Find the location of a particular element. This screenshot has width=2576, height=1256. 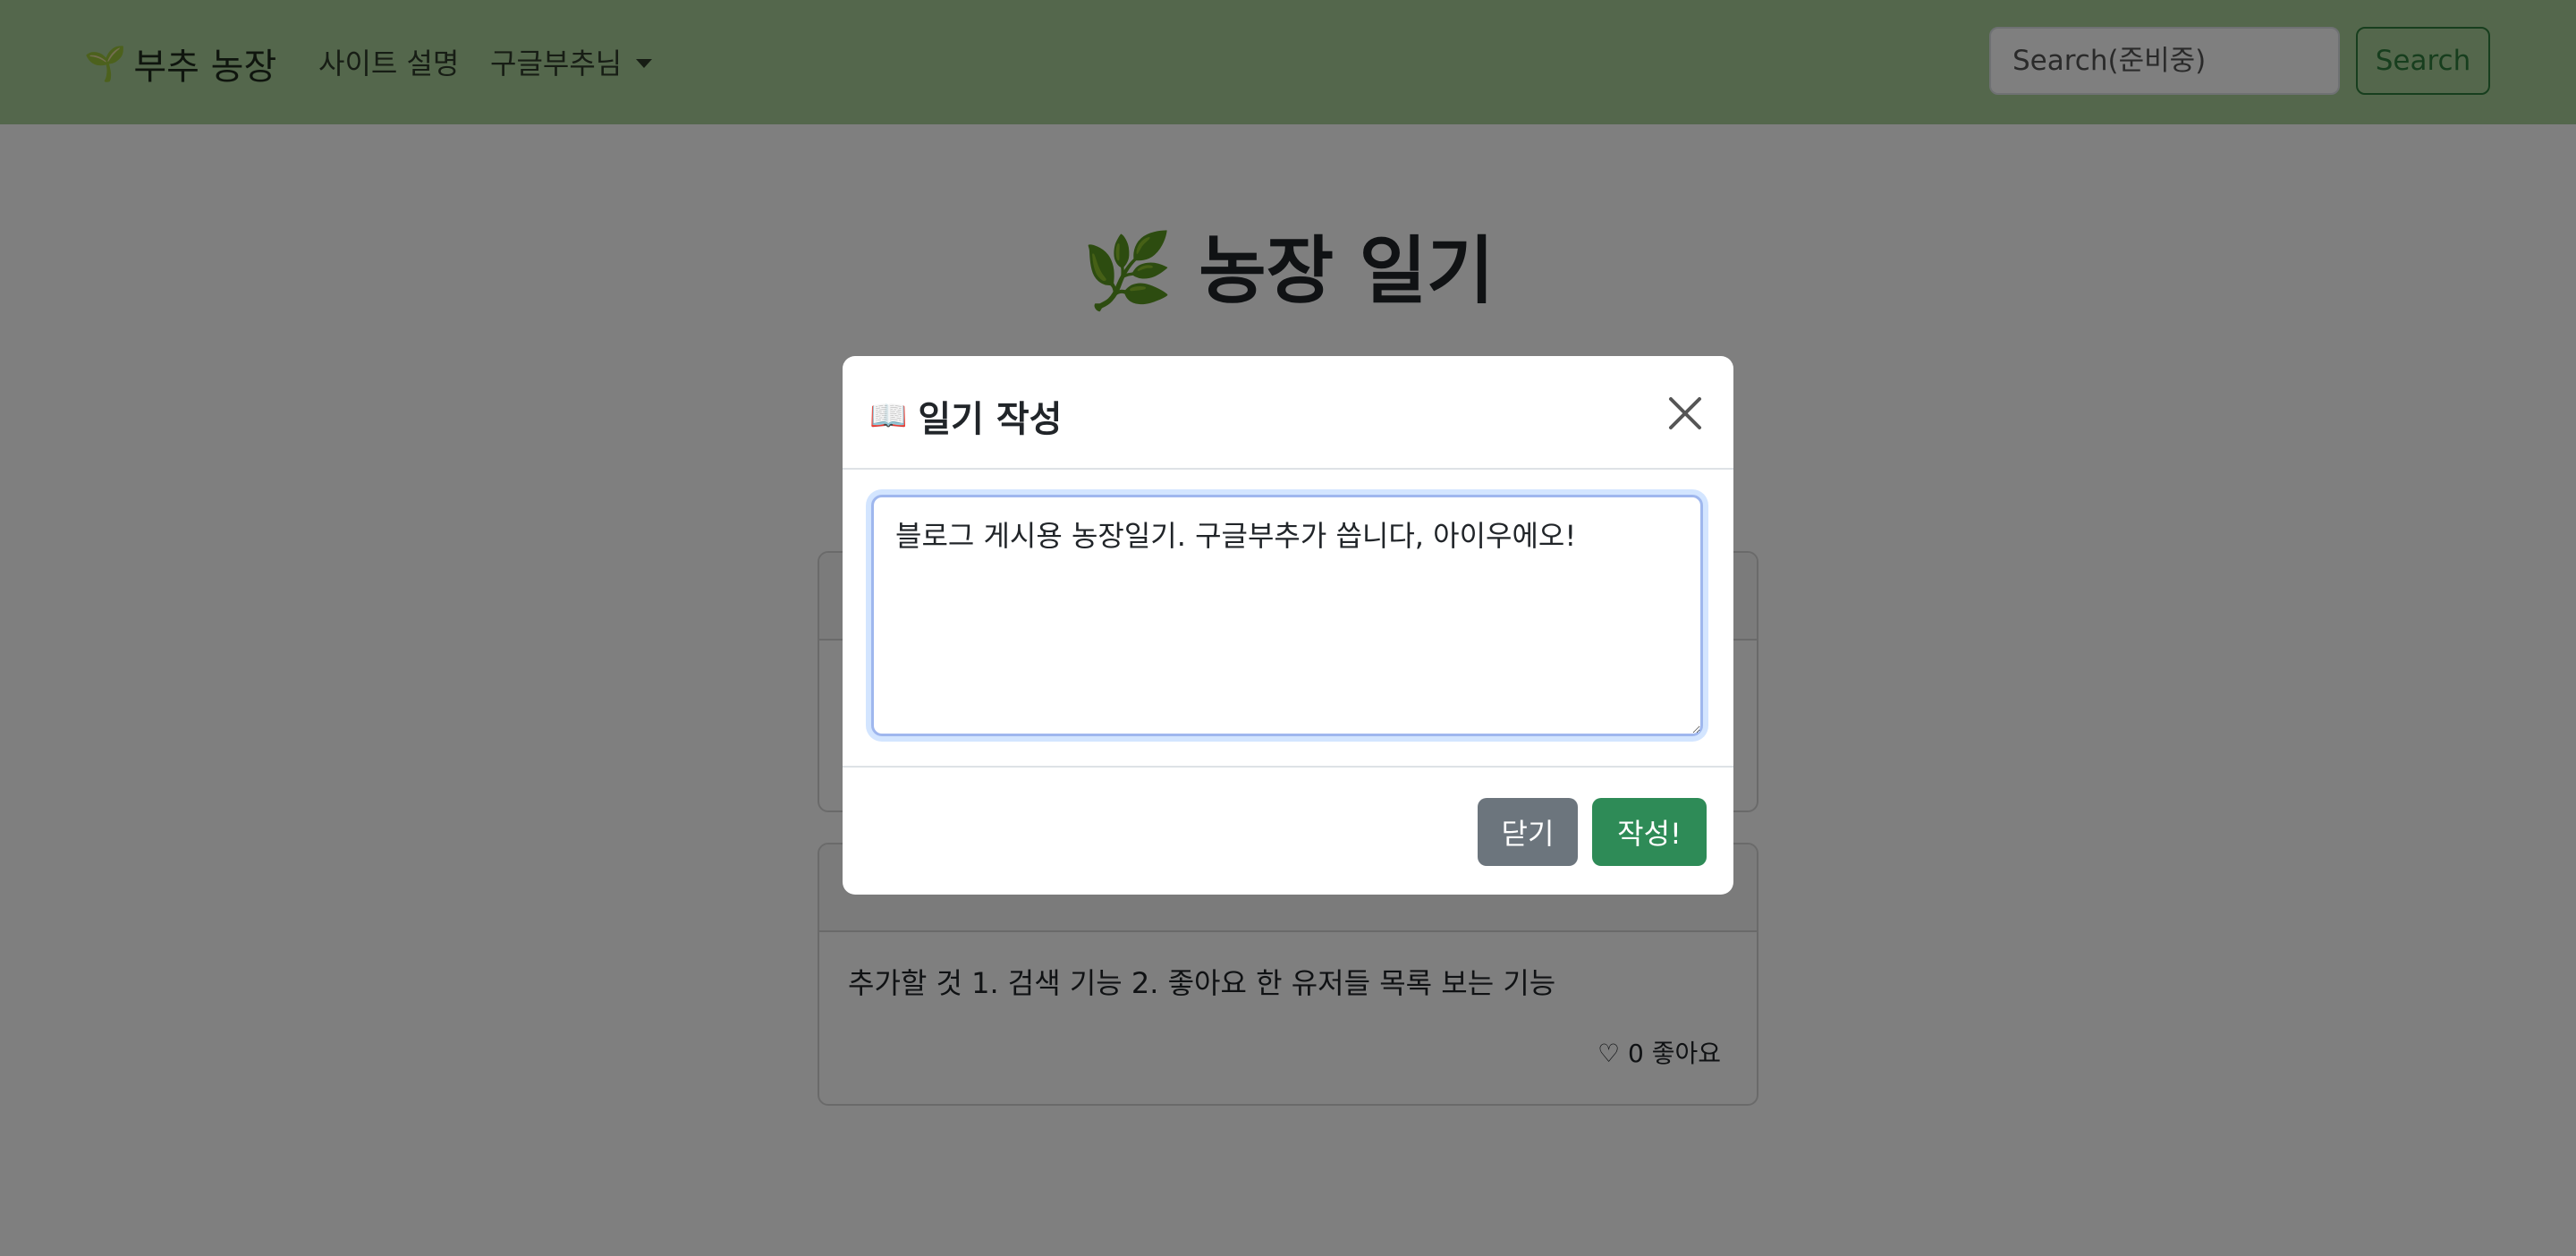

book-icon: 📖 is located at coordinates (888, 416).